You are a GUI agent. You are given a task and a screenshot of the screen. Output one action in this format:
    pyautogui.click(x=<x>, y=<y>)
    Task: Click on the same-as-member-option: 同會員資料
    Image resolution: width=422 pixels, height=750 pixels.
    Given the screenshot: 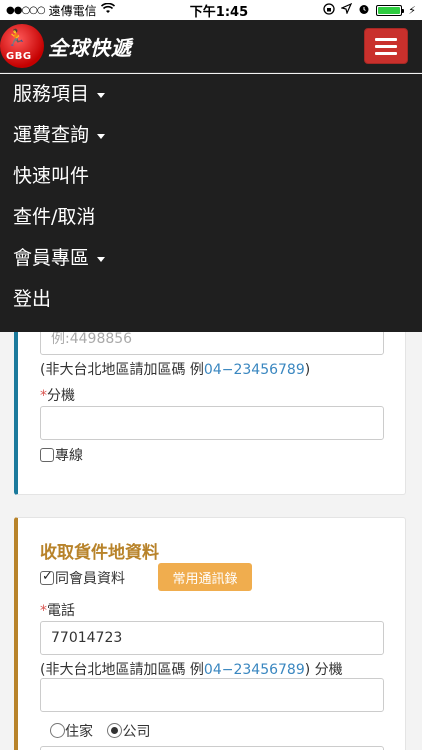 What is the action you would take?
    pyautogui.click(x=82, y=578)
    